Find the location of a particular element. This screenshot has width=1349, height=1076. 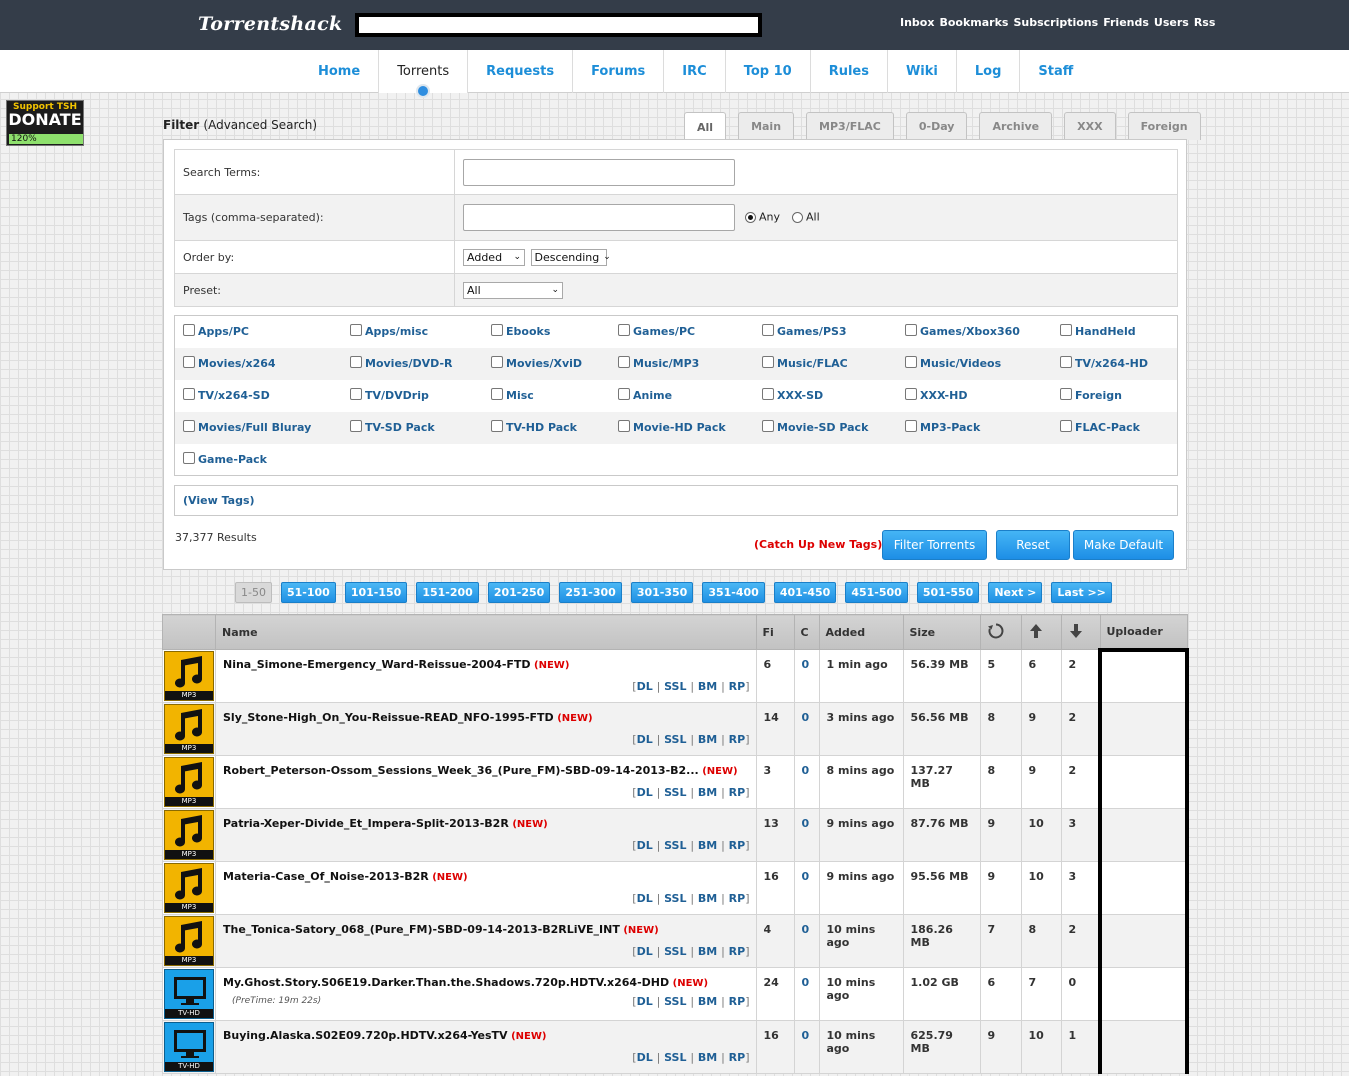

tags-all-radio is located at coordinates (797, 217).